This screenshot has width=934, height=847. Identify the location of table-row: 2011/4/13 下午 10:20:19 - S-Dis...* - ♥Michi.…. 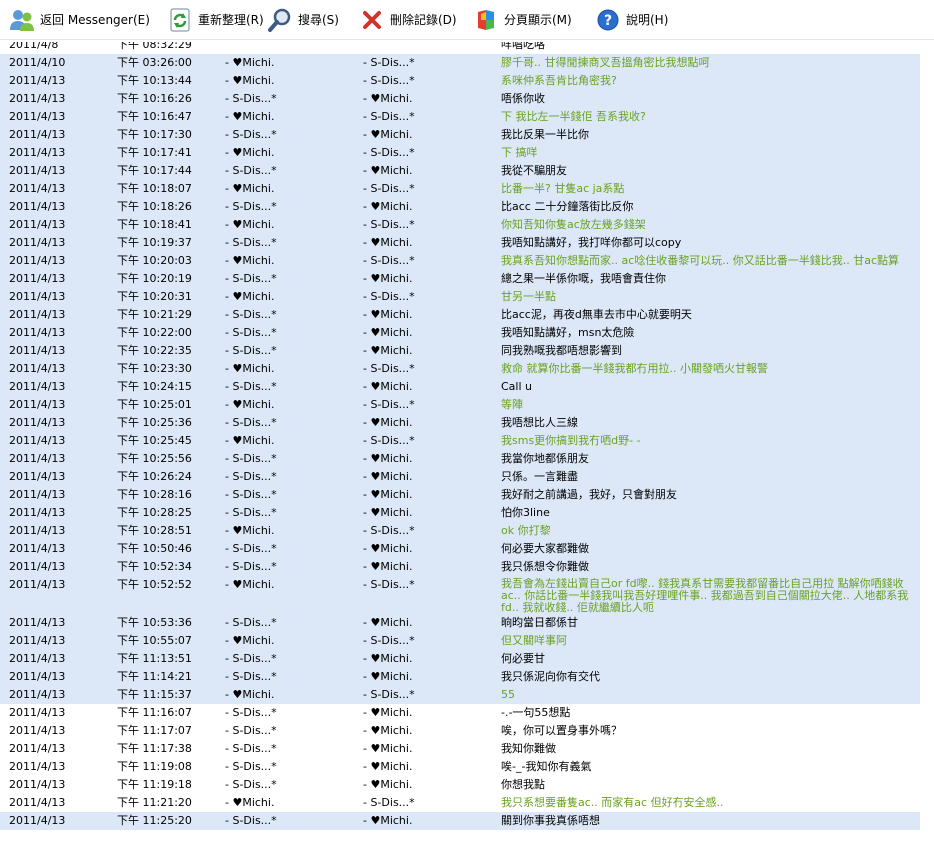
(467, 279).